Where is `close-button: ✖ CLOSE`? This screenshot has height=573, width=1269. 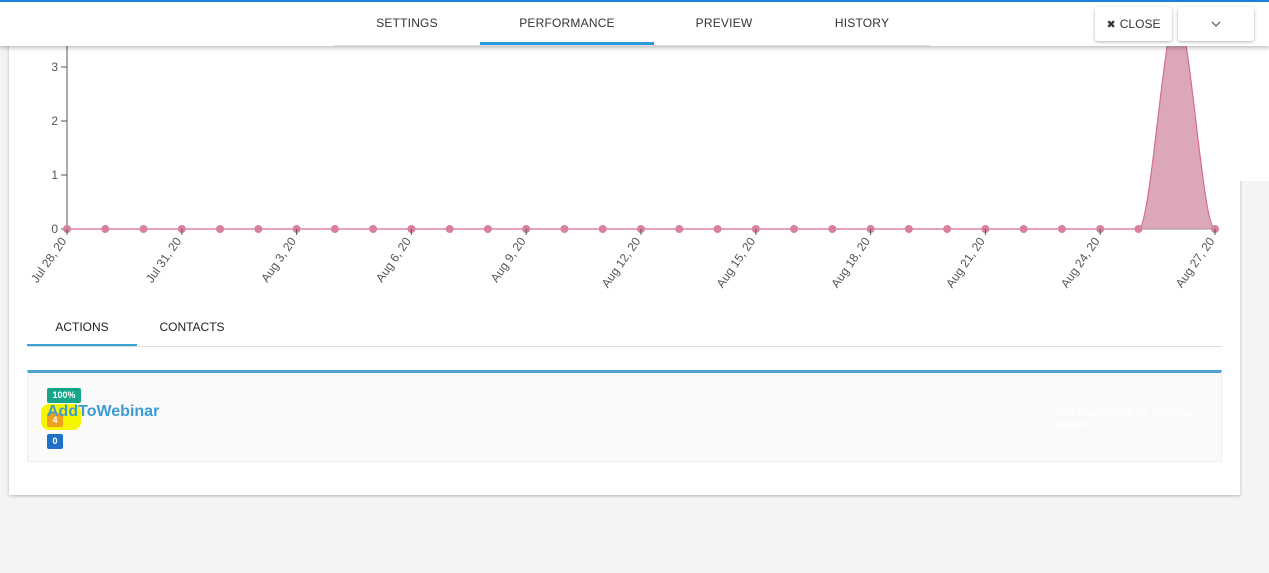 close-button: ✖ CLOSE is located at coordinates (1133, 24).